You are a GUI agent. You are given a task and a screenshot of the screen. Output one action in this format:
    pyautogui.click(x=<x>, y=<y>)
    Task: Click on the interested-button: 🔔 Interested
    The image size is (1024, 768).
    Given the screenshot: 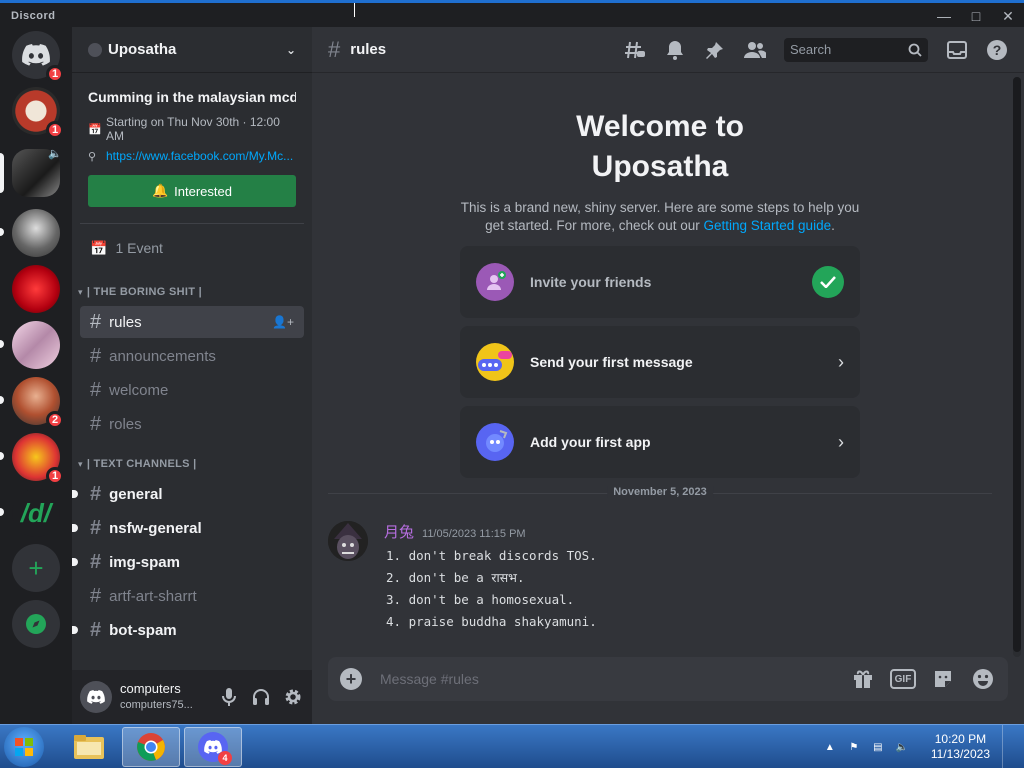 What is the action you would take?
    pyautogui.click(x=192, y=191)
    